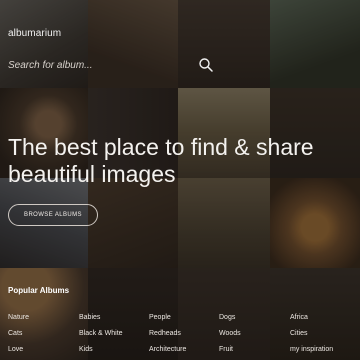  Describe the element at coordinates (227, 317) in the screenshot. I see `album-link: Dogs` at that location.